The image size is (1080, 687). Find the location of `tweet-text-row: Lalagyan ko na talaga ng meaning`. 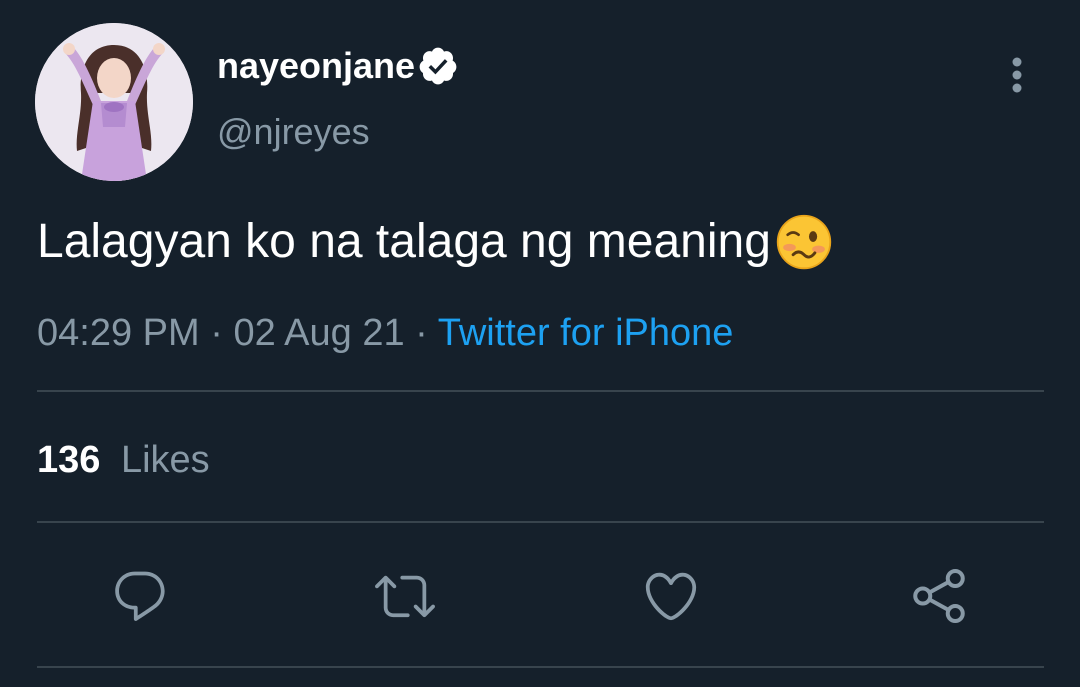

tweet-text-row: Lalagyan ko na talaga ng meaning is located at coordinates (435, 242).